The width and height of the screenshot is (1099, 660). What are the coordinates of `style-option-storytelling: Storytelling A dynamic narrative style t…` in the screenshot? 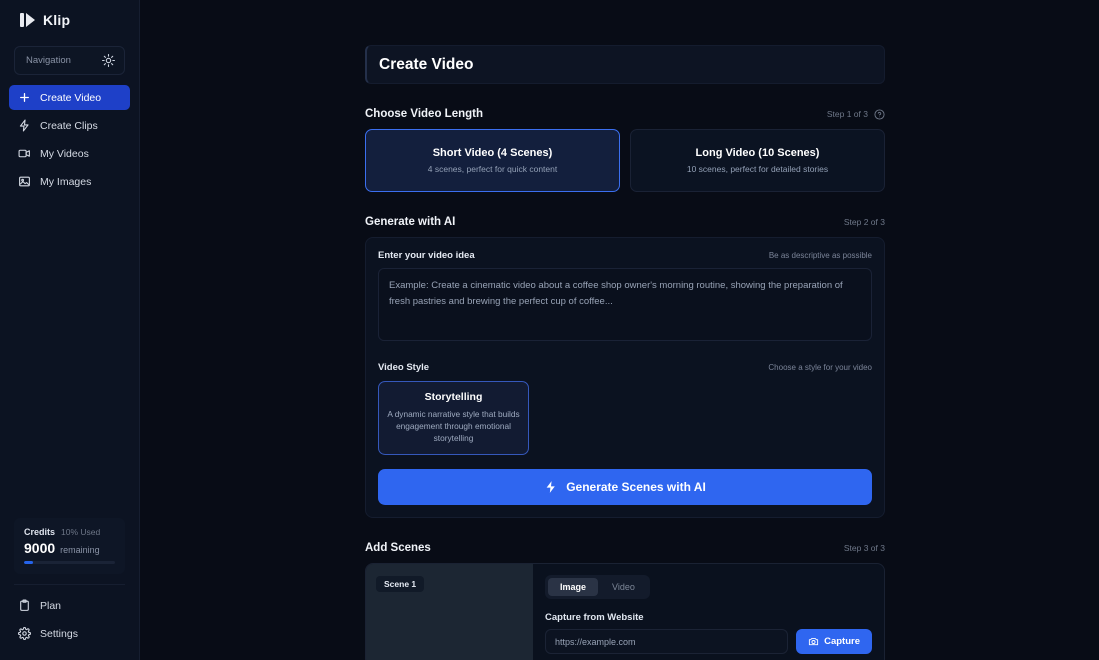 It's located at (453, 418).